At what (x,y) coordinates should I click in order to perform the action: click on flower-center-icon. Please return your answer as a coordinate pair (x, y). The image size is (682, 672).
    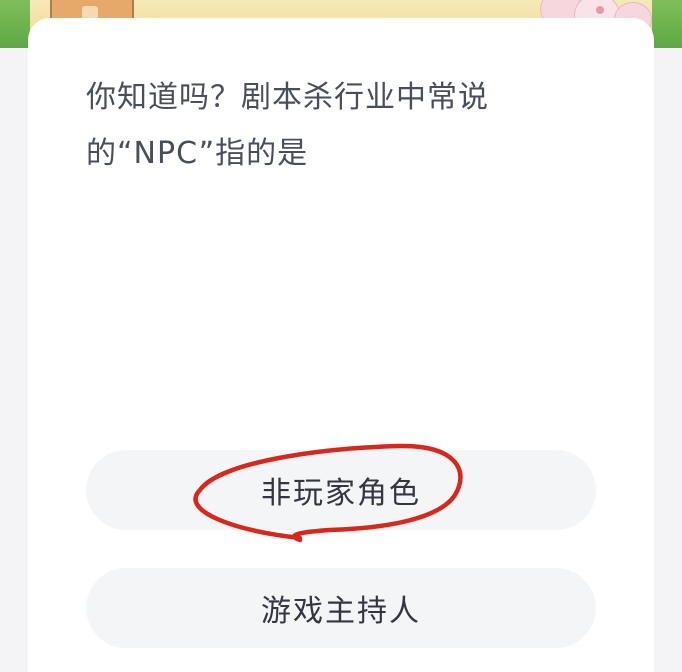
    Looking at the image, I should click on (600, 10).